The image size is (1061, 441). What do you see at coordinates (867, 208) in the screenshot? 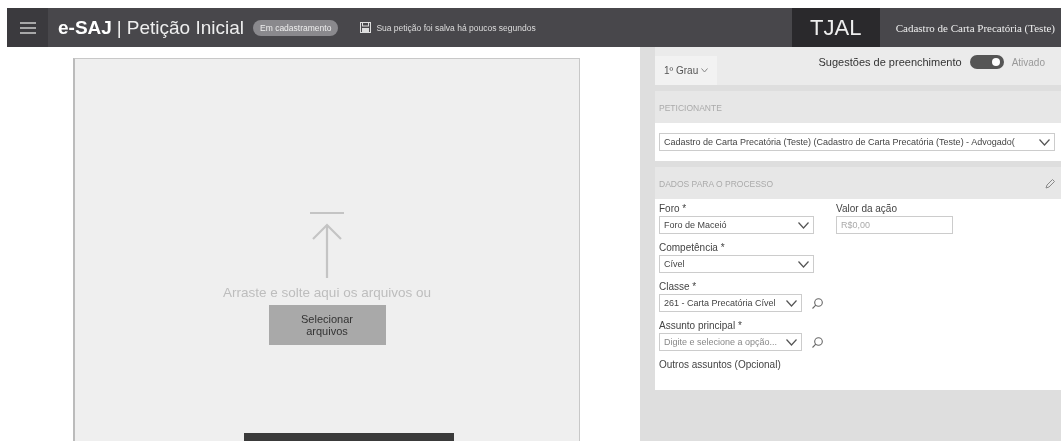
I see `field-label: Valor da ação` at bounding box center [867, 208].